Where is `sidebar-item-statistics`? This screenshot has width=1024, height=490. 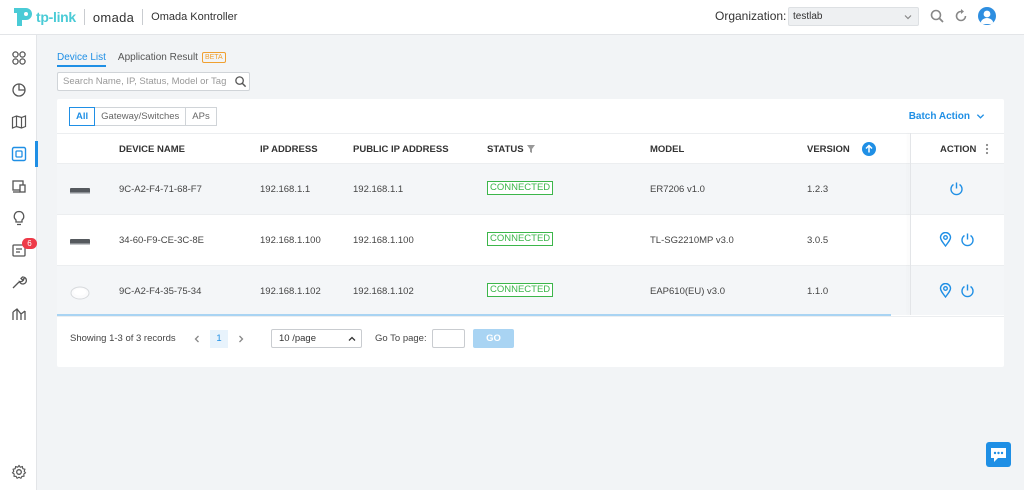 sidebar-item-statistics is located at coordinates (18, 90).